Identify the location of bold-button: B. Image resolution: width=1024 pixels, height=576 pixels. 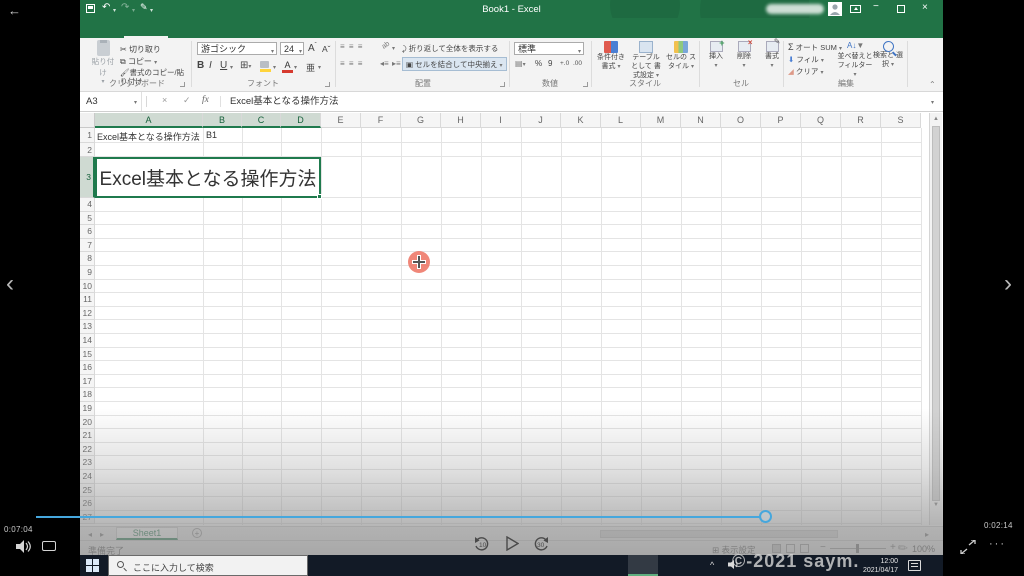
(200, 65).